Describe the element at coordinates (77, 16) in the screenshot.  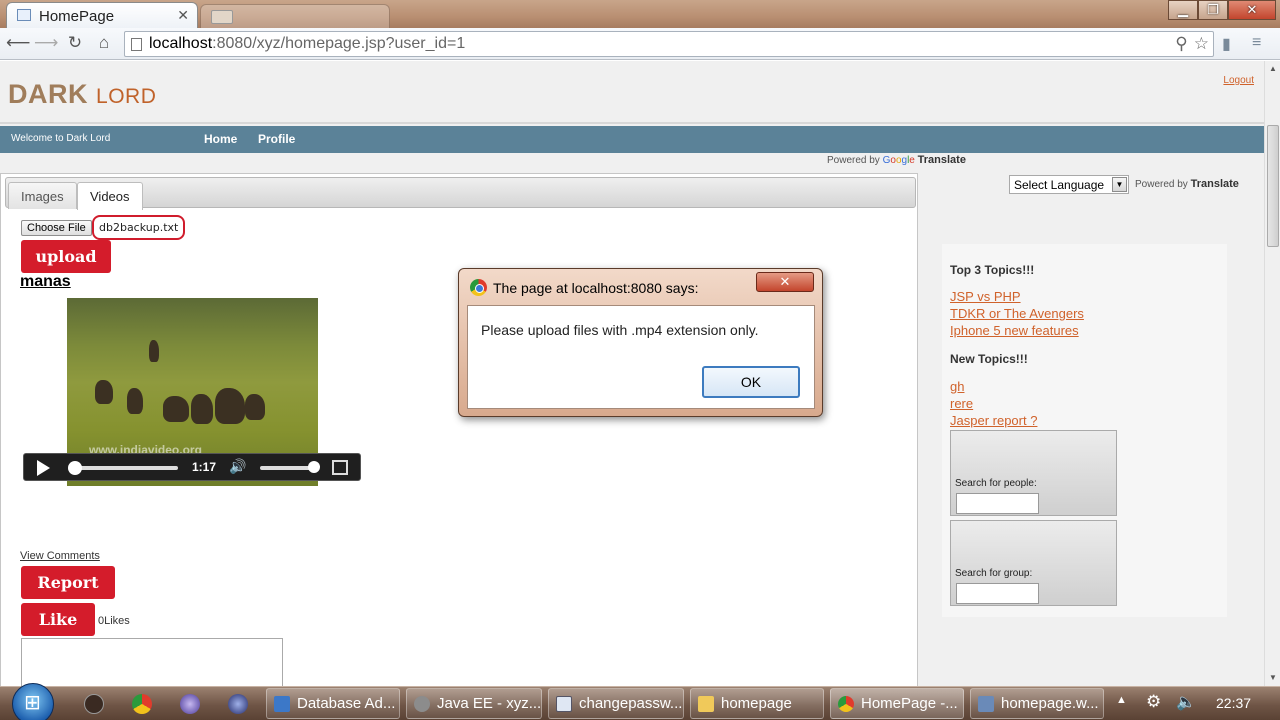
I see `browser-tab-title: HomePage` at that location.